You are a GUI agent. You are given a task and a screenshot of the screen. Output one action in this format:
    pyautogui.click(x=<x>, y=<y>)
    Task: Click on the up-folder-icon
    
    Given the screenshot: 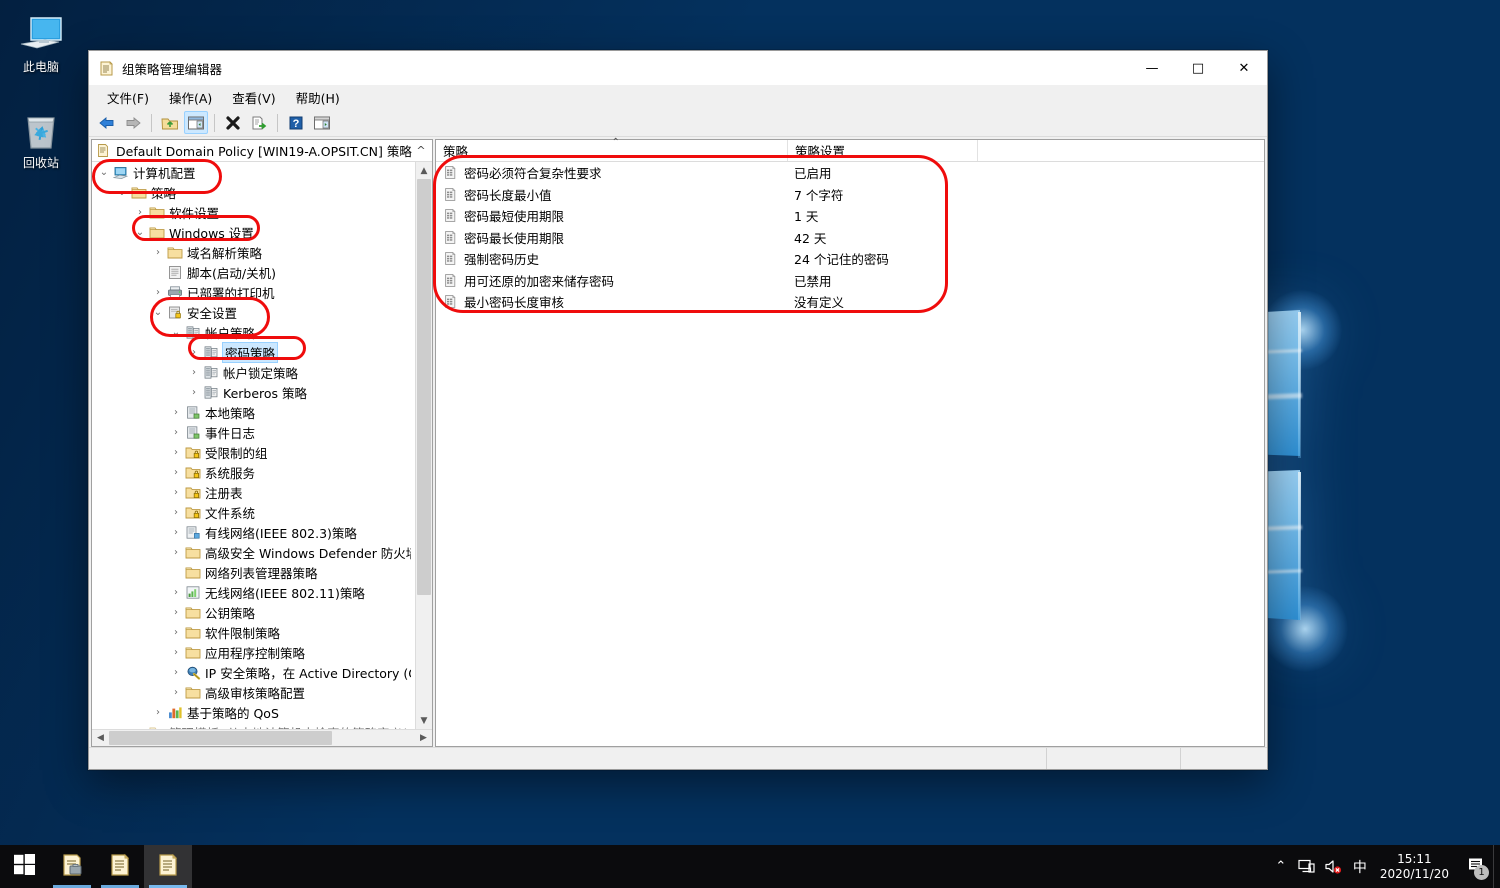 What is the action you would take?
    pyautogui.click(x=170, y=122)
    